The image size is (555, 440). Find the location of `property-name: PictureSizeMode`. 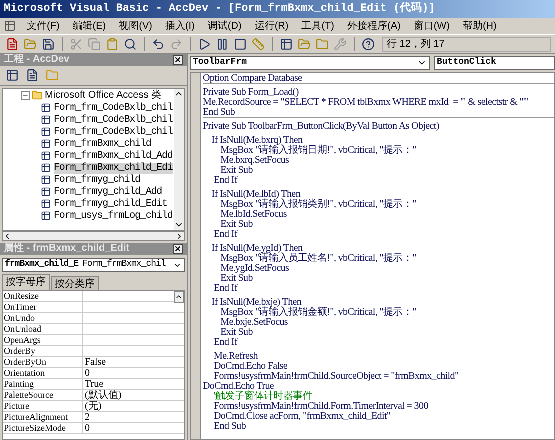

property-name: PictureSizeMode is located at coordinates (43, 428).